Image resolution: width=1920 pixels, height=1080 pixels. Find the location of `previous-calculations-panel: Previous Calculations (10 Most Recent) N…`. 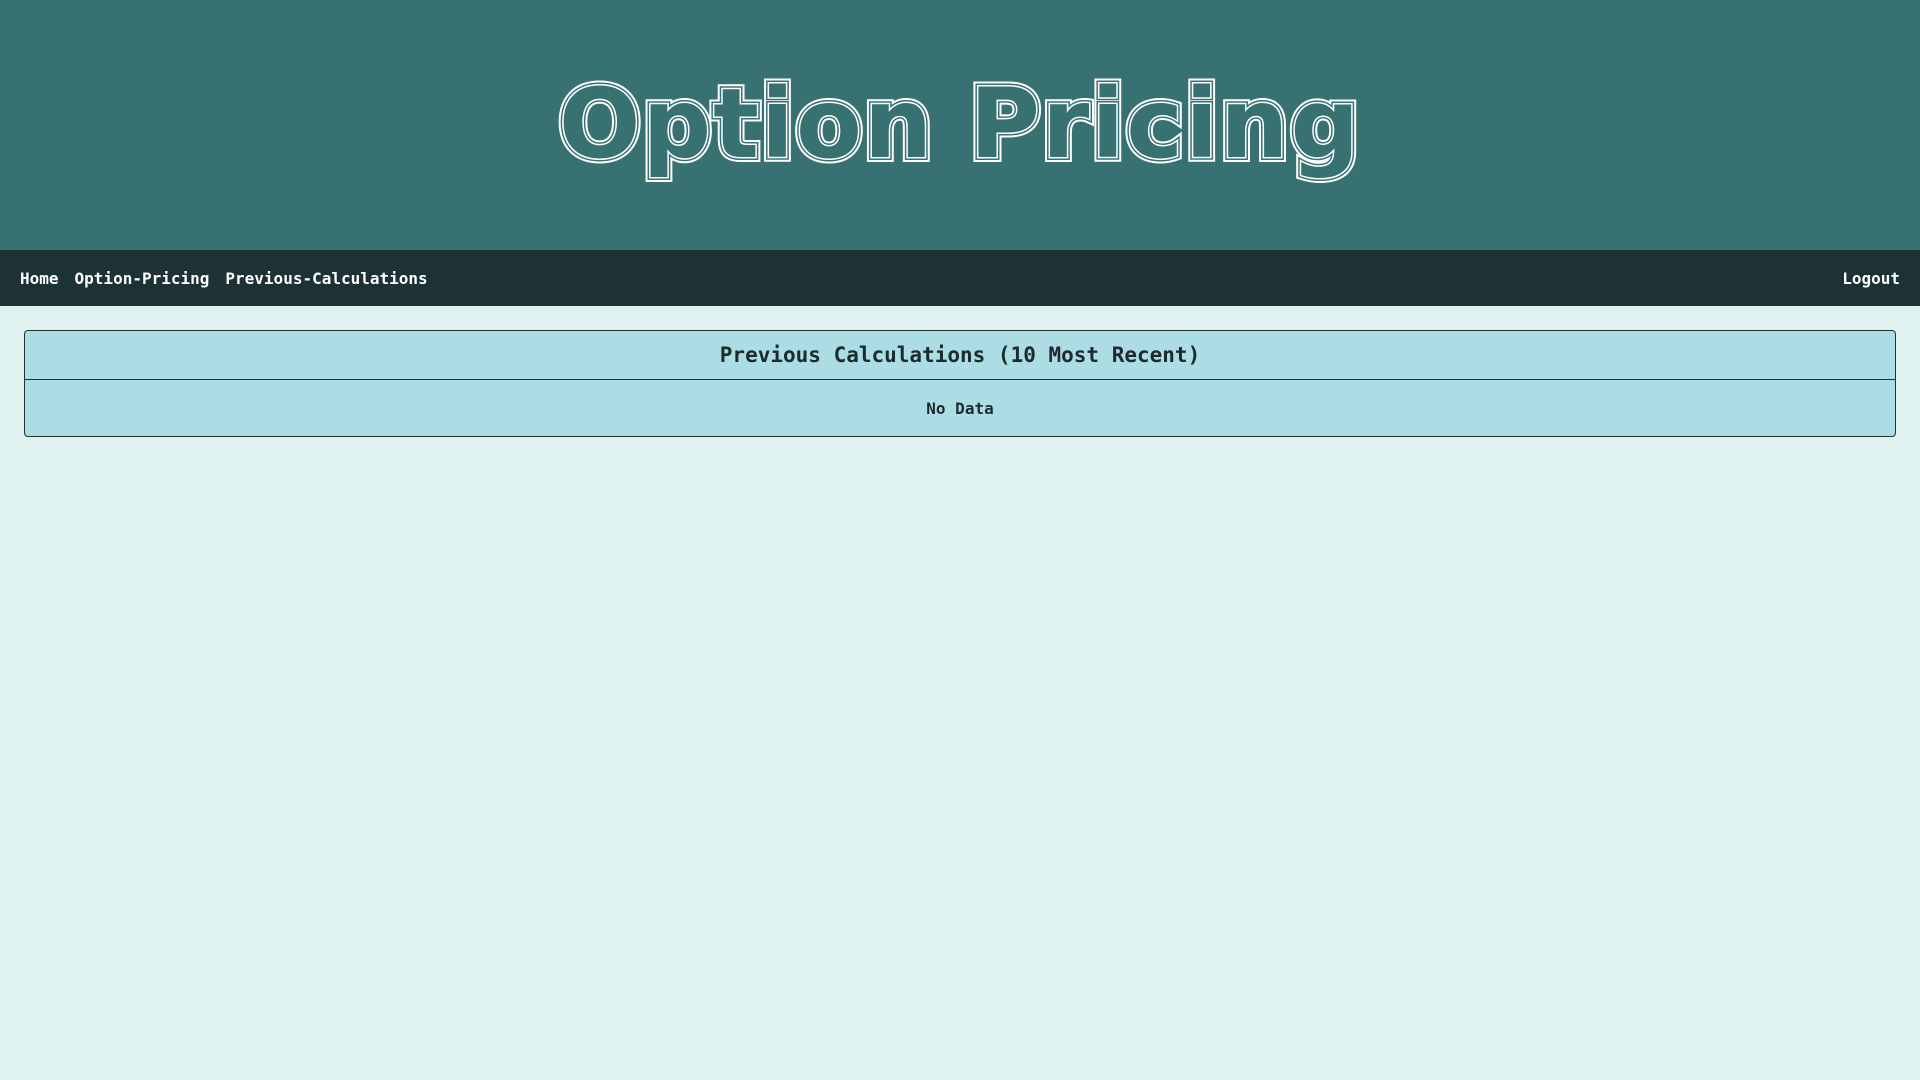

previous-calculations-panel: Previous Calculations (10 Most Recent) N… is located at coordinates (960, 383).